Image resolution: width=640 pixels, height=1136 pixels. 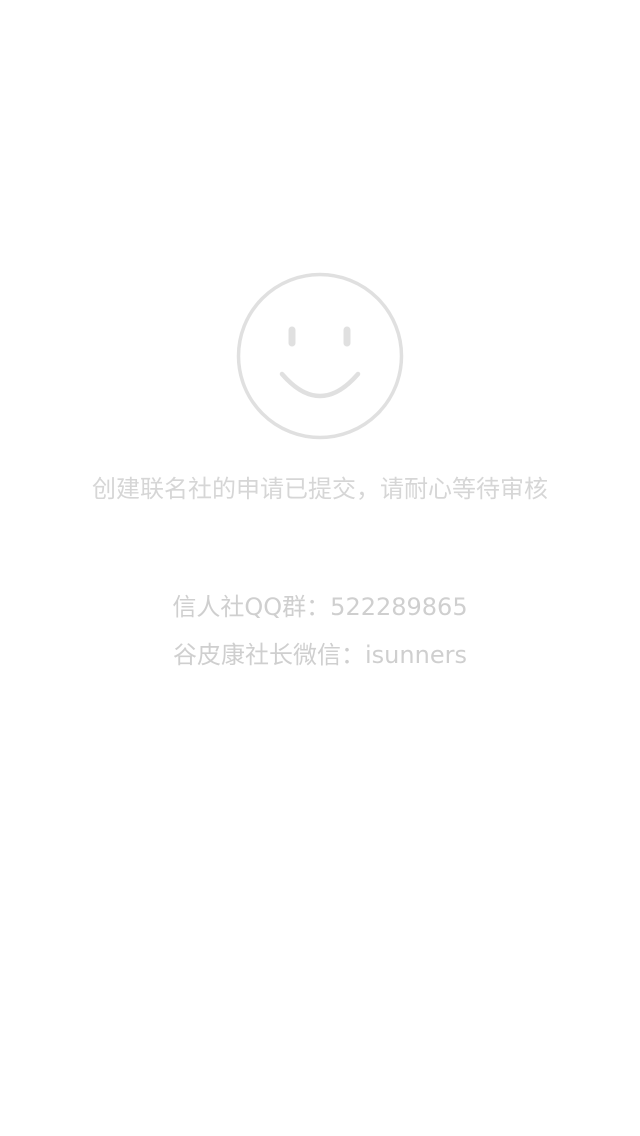 I want to click on wechat-contact-info: 谷皮康社长微信：isunners, so click(x=320, y=655).